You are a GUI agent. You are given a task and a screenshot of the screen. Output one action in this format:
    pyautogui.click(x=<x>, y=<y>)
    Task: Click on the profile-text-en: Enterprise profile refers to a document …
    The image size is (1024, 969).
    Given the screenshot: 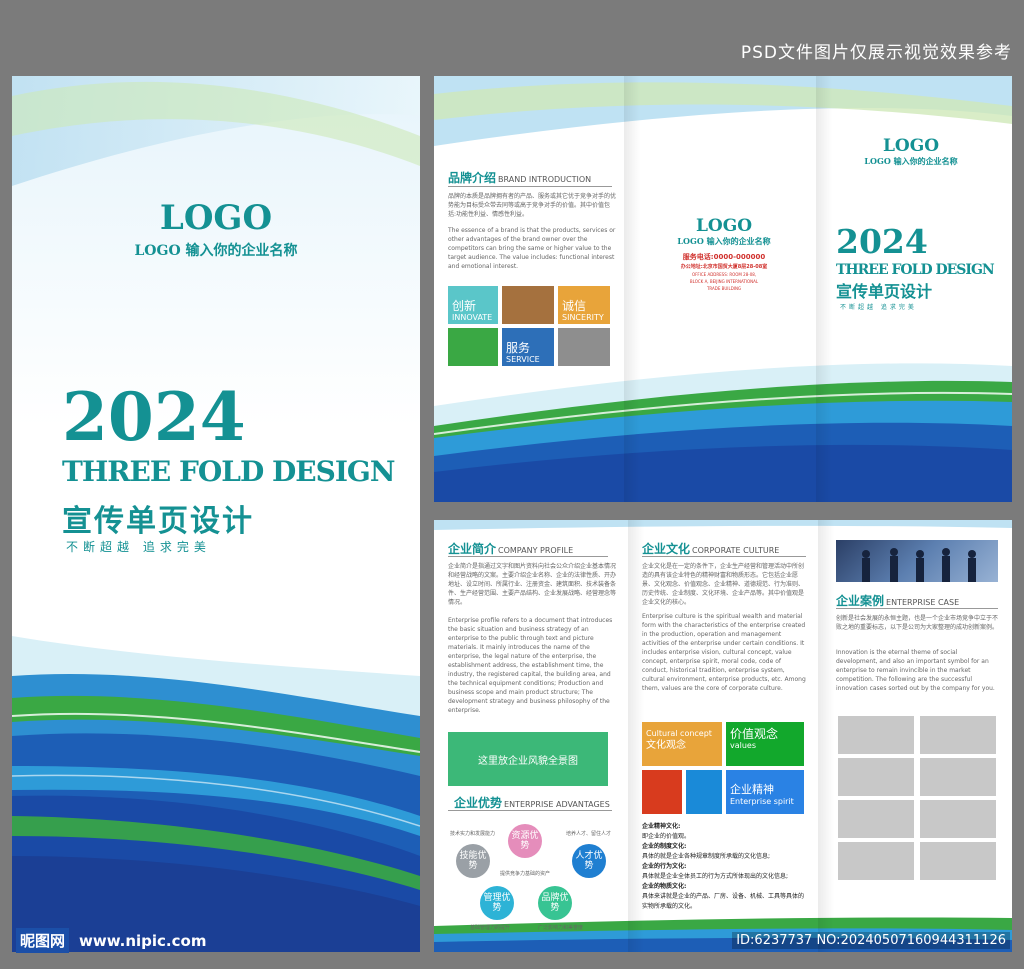 What is the action you would take?
    pyautogui.click(x=530, y=665)
    